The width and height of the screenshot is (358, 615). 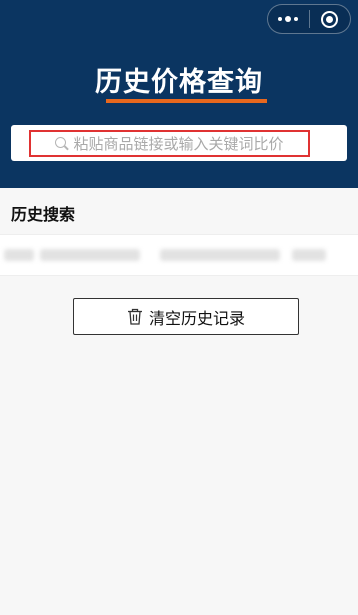 I want to click on mini-program-capsule, so click(x=309, y=19).